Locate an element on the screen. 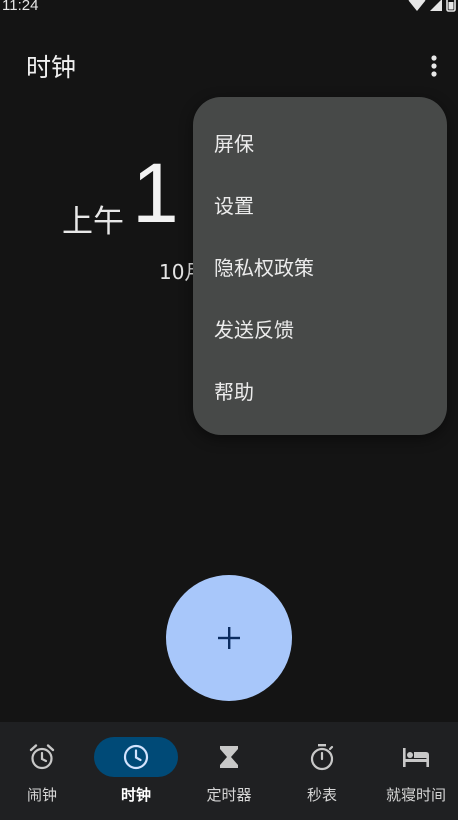 The image size is (458, 820). nav-item-timer: 定时器 is located at coordinates (229, 771).